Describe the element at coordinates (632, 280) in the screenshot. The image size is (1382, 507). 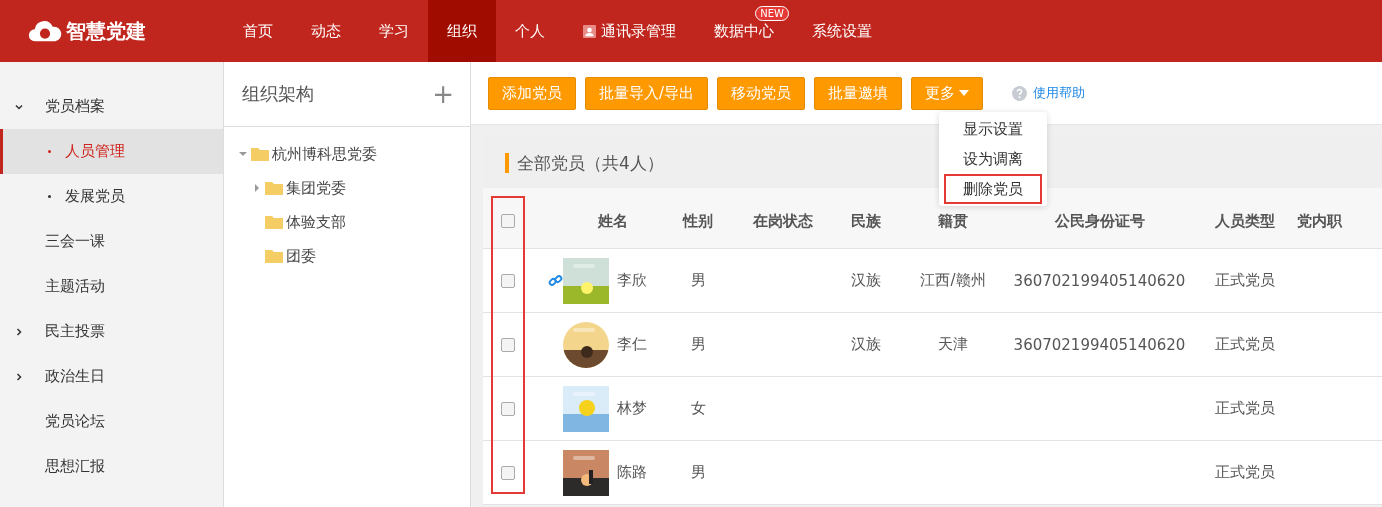
I see `table-cell: 李欣` at that location.